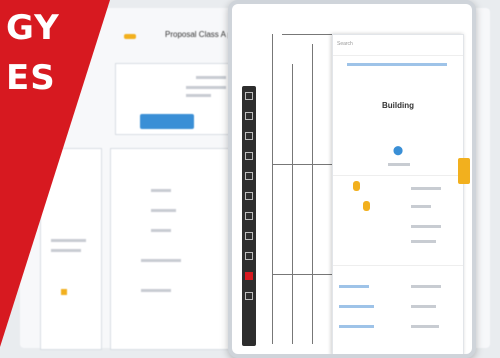 The height and width of the screenshot is (358, 500). I want to click on status-pill, so click(130, 36).